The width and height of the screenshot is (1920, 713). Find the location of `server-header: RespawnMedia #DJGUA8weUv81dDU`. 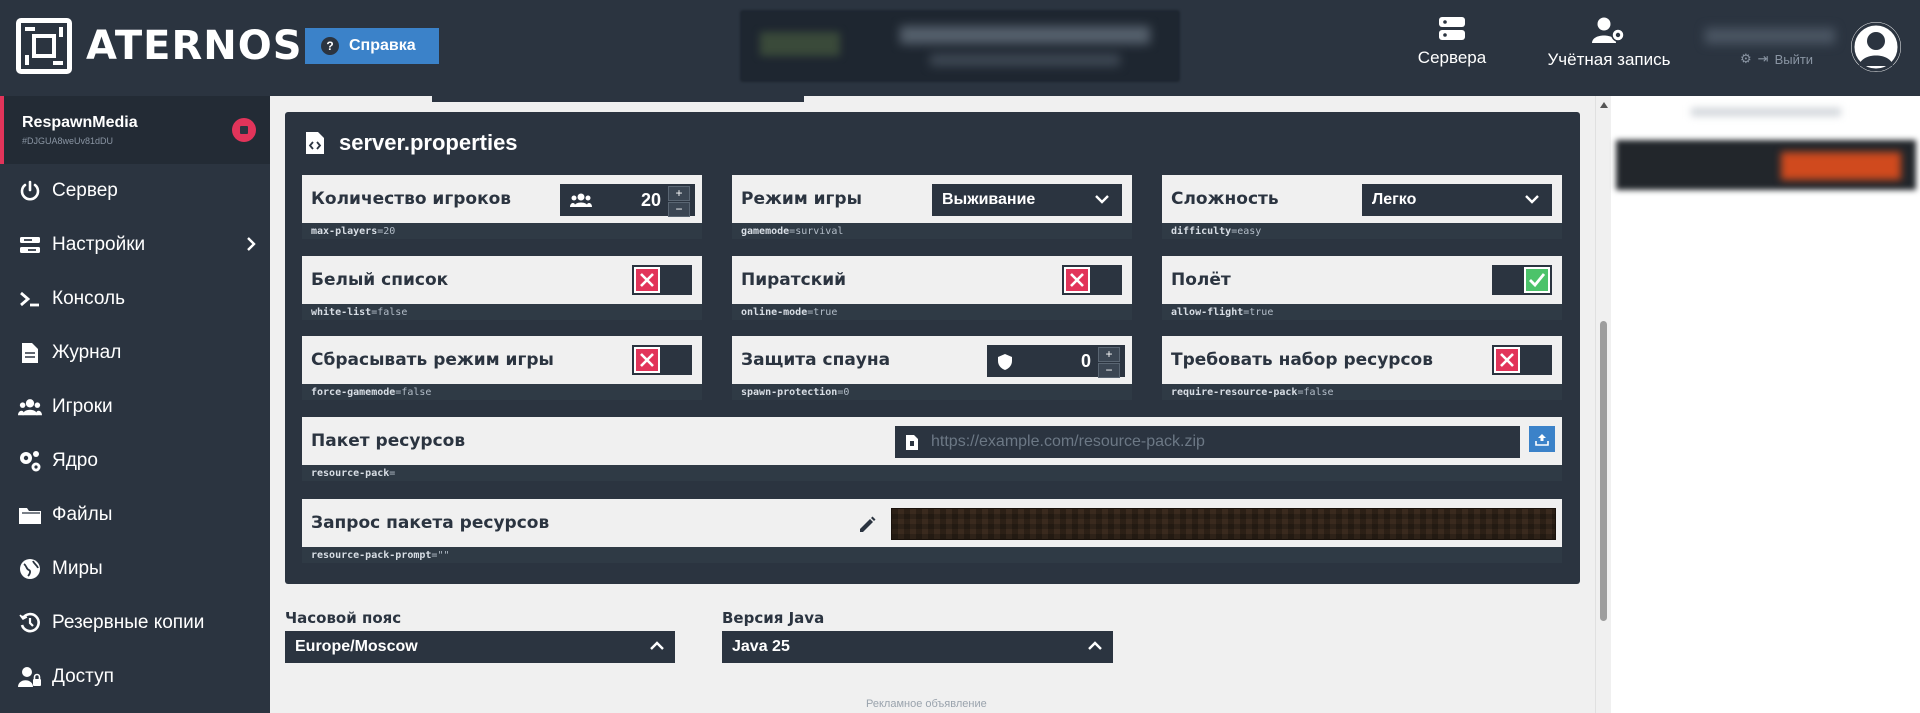

server-header: RespawnMedia #DJGUA8weUv81dDU is located at coordinates (135, 130).